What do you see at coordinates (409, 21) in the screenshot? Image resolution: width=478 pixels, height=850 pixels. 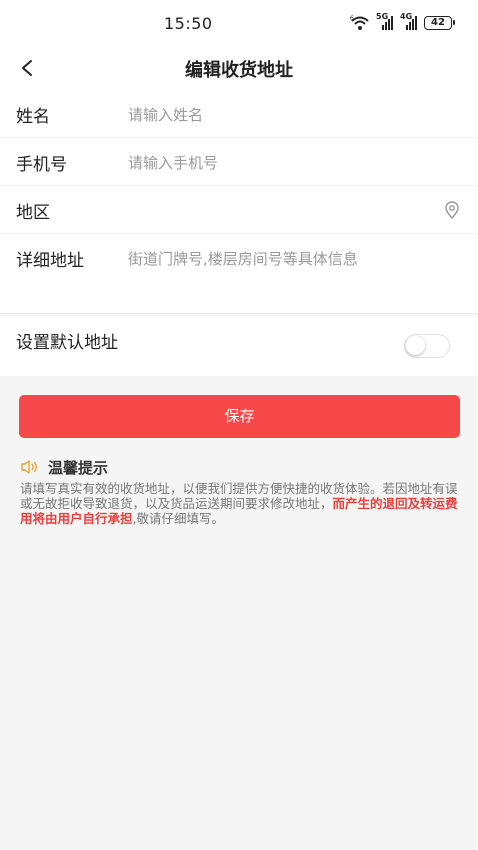 I see `signal-4g-icon: 4G` at bounding box center [409, 21].